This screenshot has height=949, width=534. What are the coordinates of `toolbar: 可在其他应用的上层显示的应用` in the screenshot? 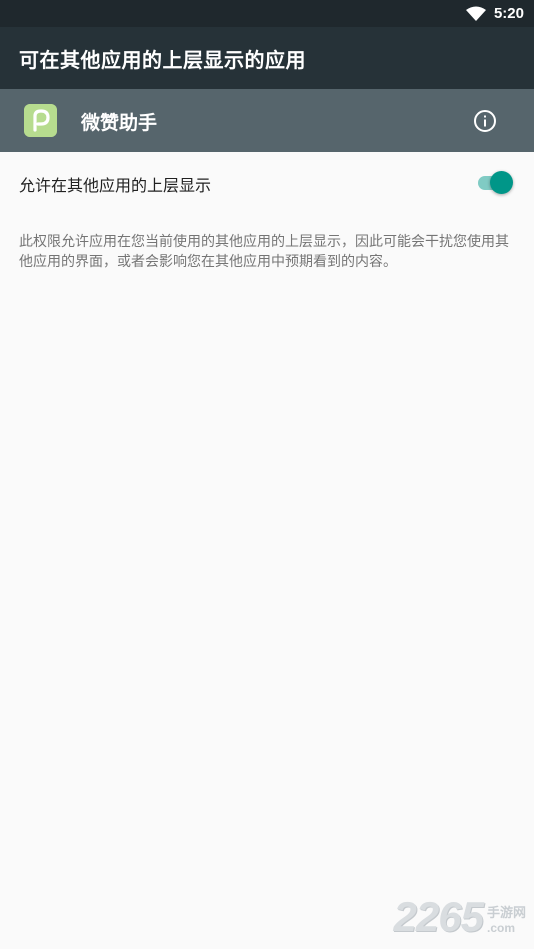 It's located at (267, 58).